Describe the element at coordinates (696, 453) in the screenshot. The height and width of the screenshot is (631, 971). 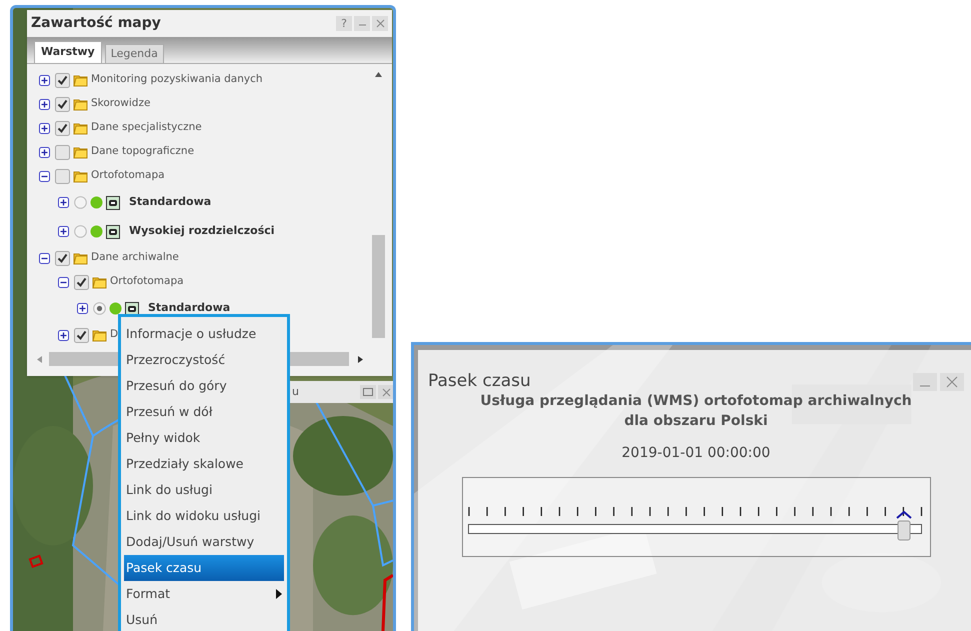
I see `date-label: 2019-01-01 00:00:00` at that location.